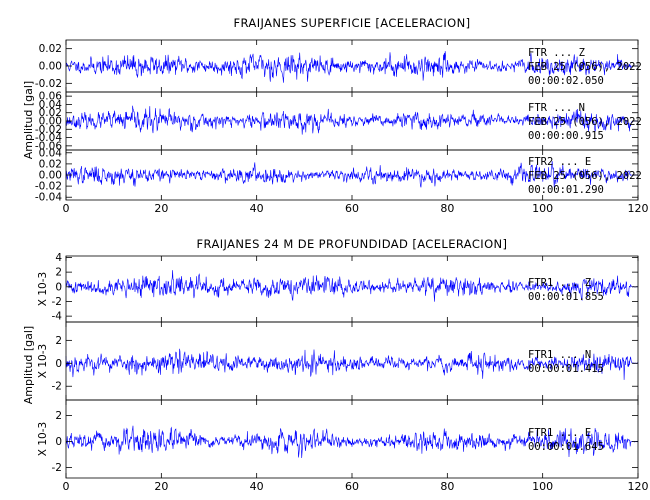  What do you see at coordinates (566, 136) in the screenshot?
I see `trace-annotation: 00:00:00.915` at bounding box center [566, 136].